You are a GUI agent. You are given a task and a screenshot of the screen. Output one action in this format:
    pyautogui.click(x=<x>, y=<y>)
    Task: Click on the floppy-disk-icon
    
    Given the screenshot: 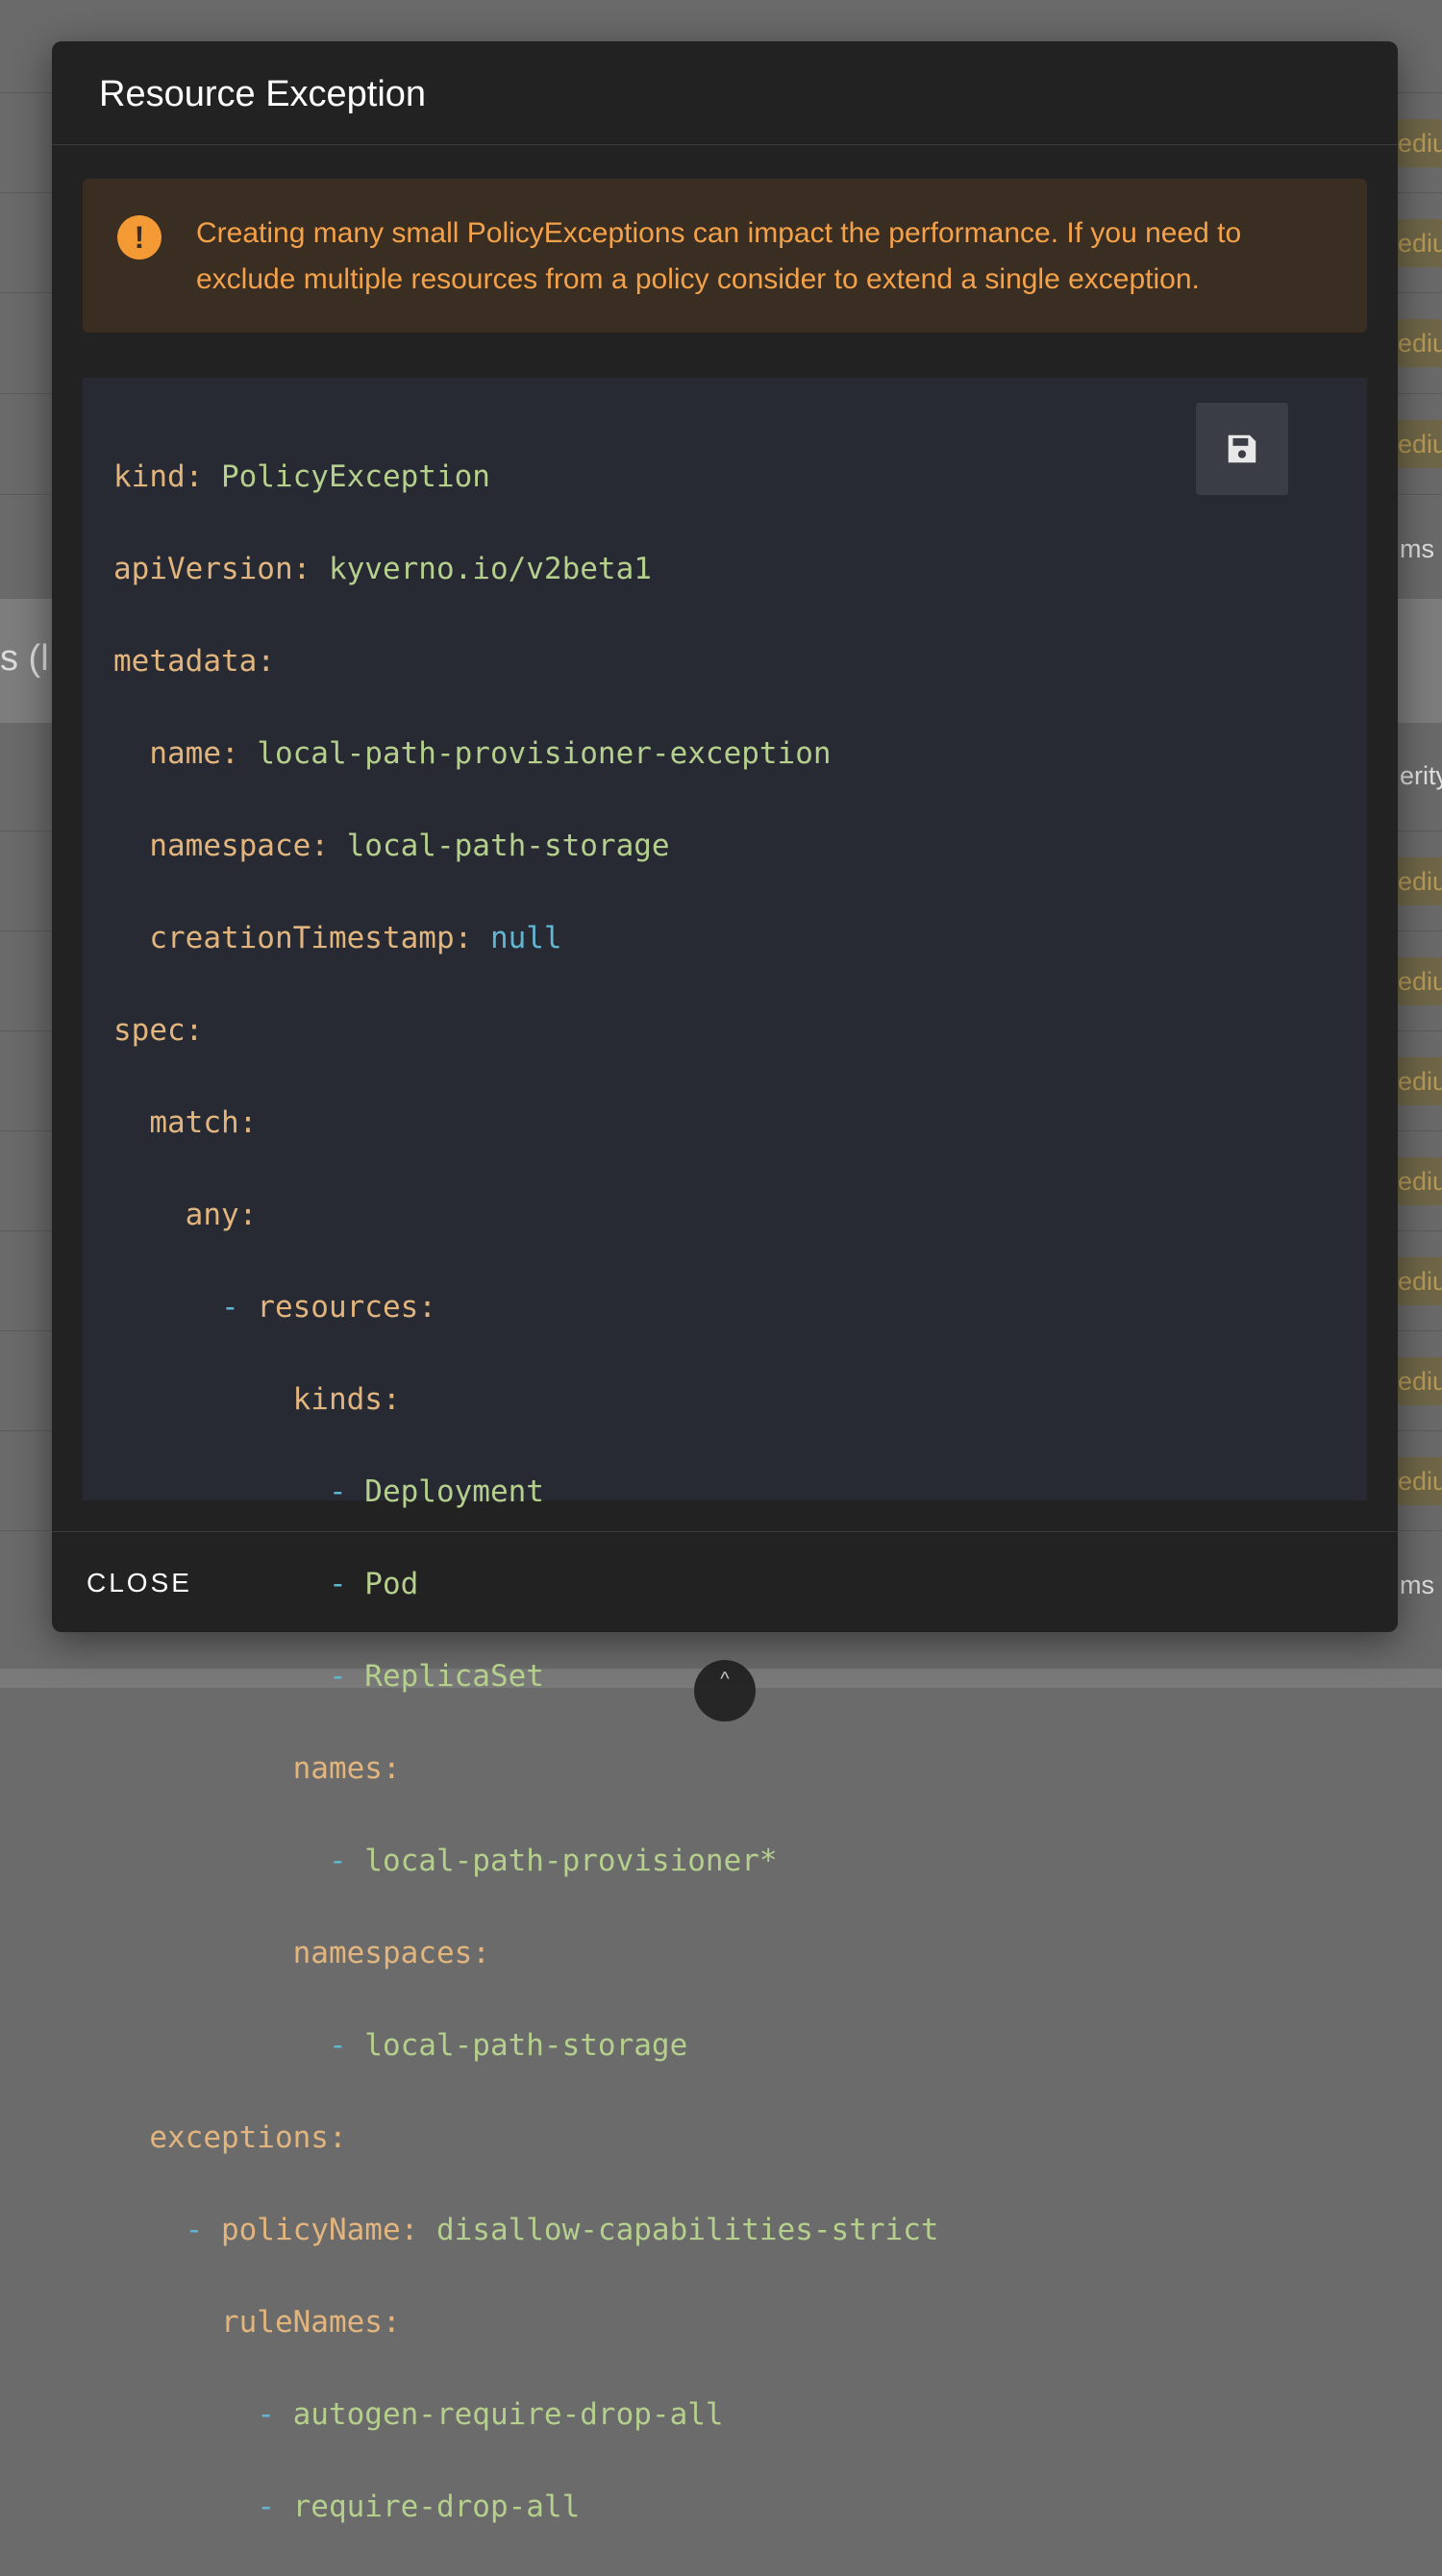 What is the action you would take?
    pyautogui.click(x=1242, y=449)
    